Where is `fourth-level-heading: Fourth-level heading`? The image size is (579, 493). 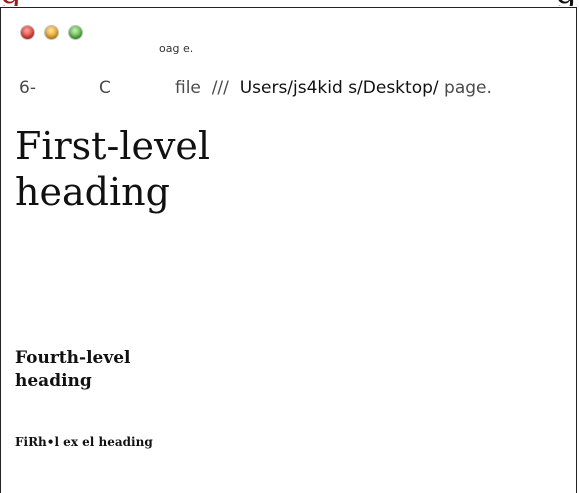
fourth-level-heading: Fourth-level heading is located at coordinates (73, 369).